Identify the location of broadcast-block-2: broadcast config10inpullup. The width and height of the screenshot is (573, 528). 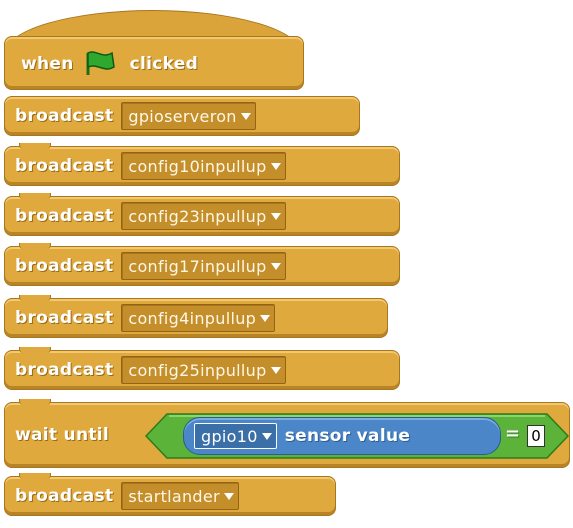
(202, 164).